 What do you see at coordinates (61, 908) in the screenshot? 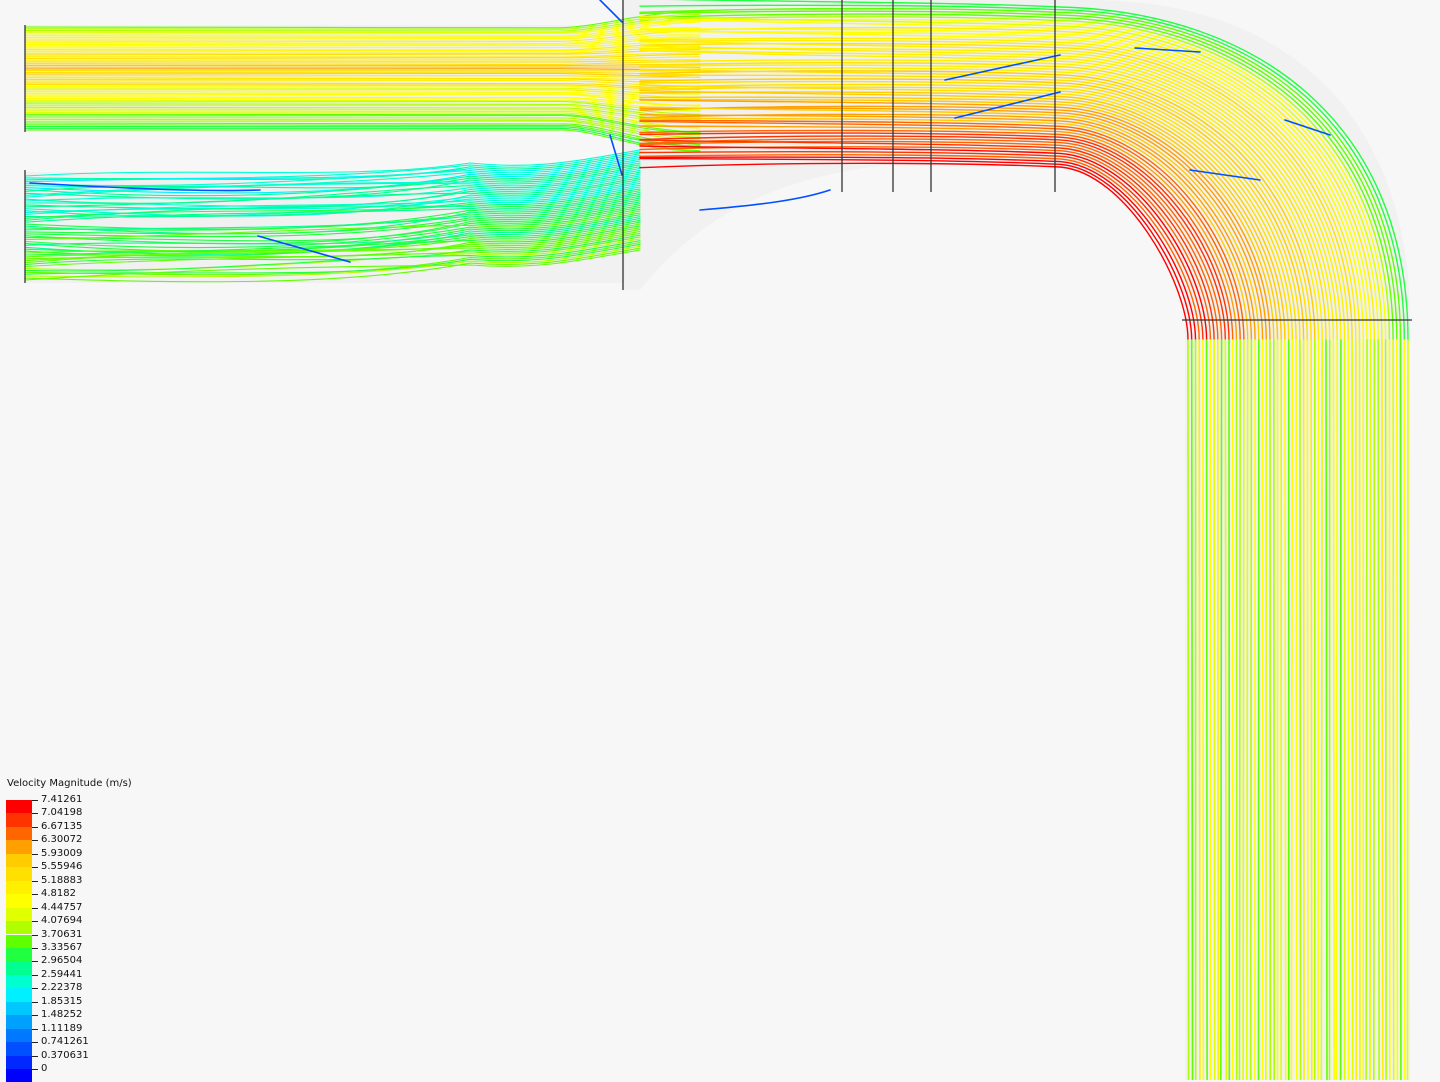
I see `legend-label: 4.44757` at bounding box center [61, 908].